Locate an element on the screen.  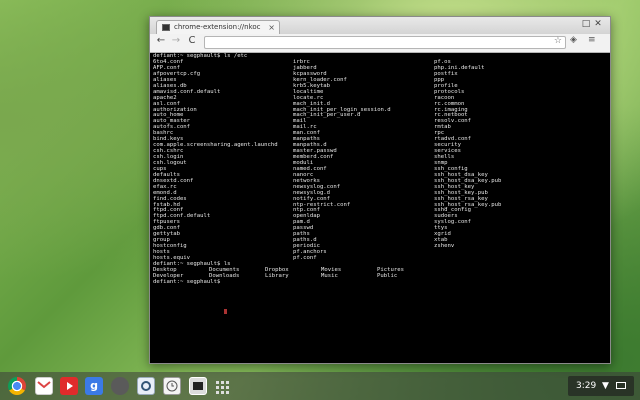
file-entry: Library is located at coordinates (277, 275).